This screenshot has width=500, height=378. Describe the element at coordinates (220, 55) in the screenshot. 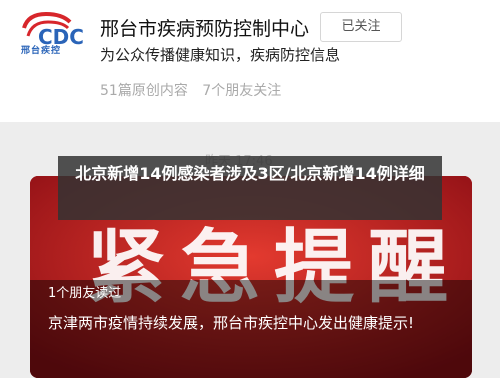

I see `account-description: 为公众传播健康知识，疾病防控信息` at that location.